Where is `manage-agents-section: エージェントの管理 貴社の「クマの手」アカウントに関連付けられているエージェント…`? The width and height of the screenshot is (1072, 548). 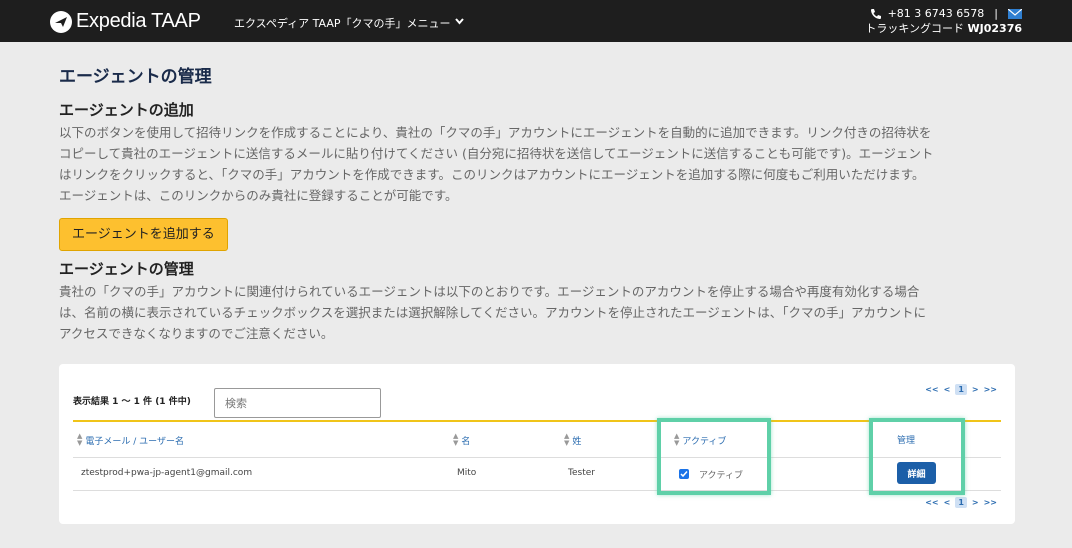
manage-agents-section: エージェントの管理 貴社の「クマの手」アカウントに関連付けられているエージェント… is located at coordinates (539, 301).